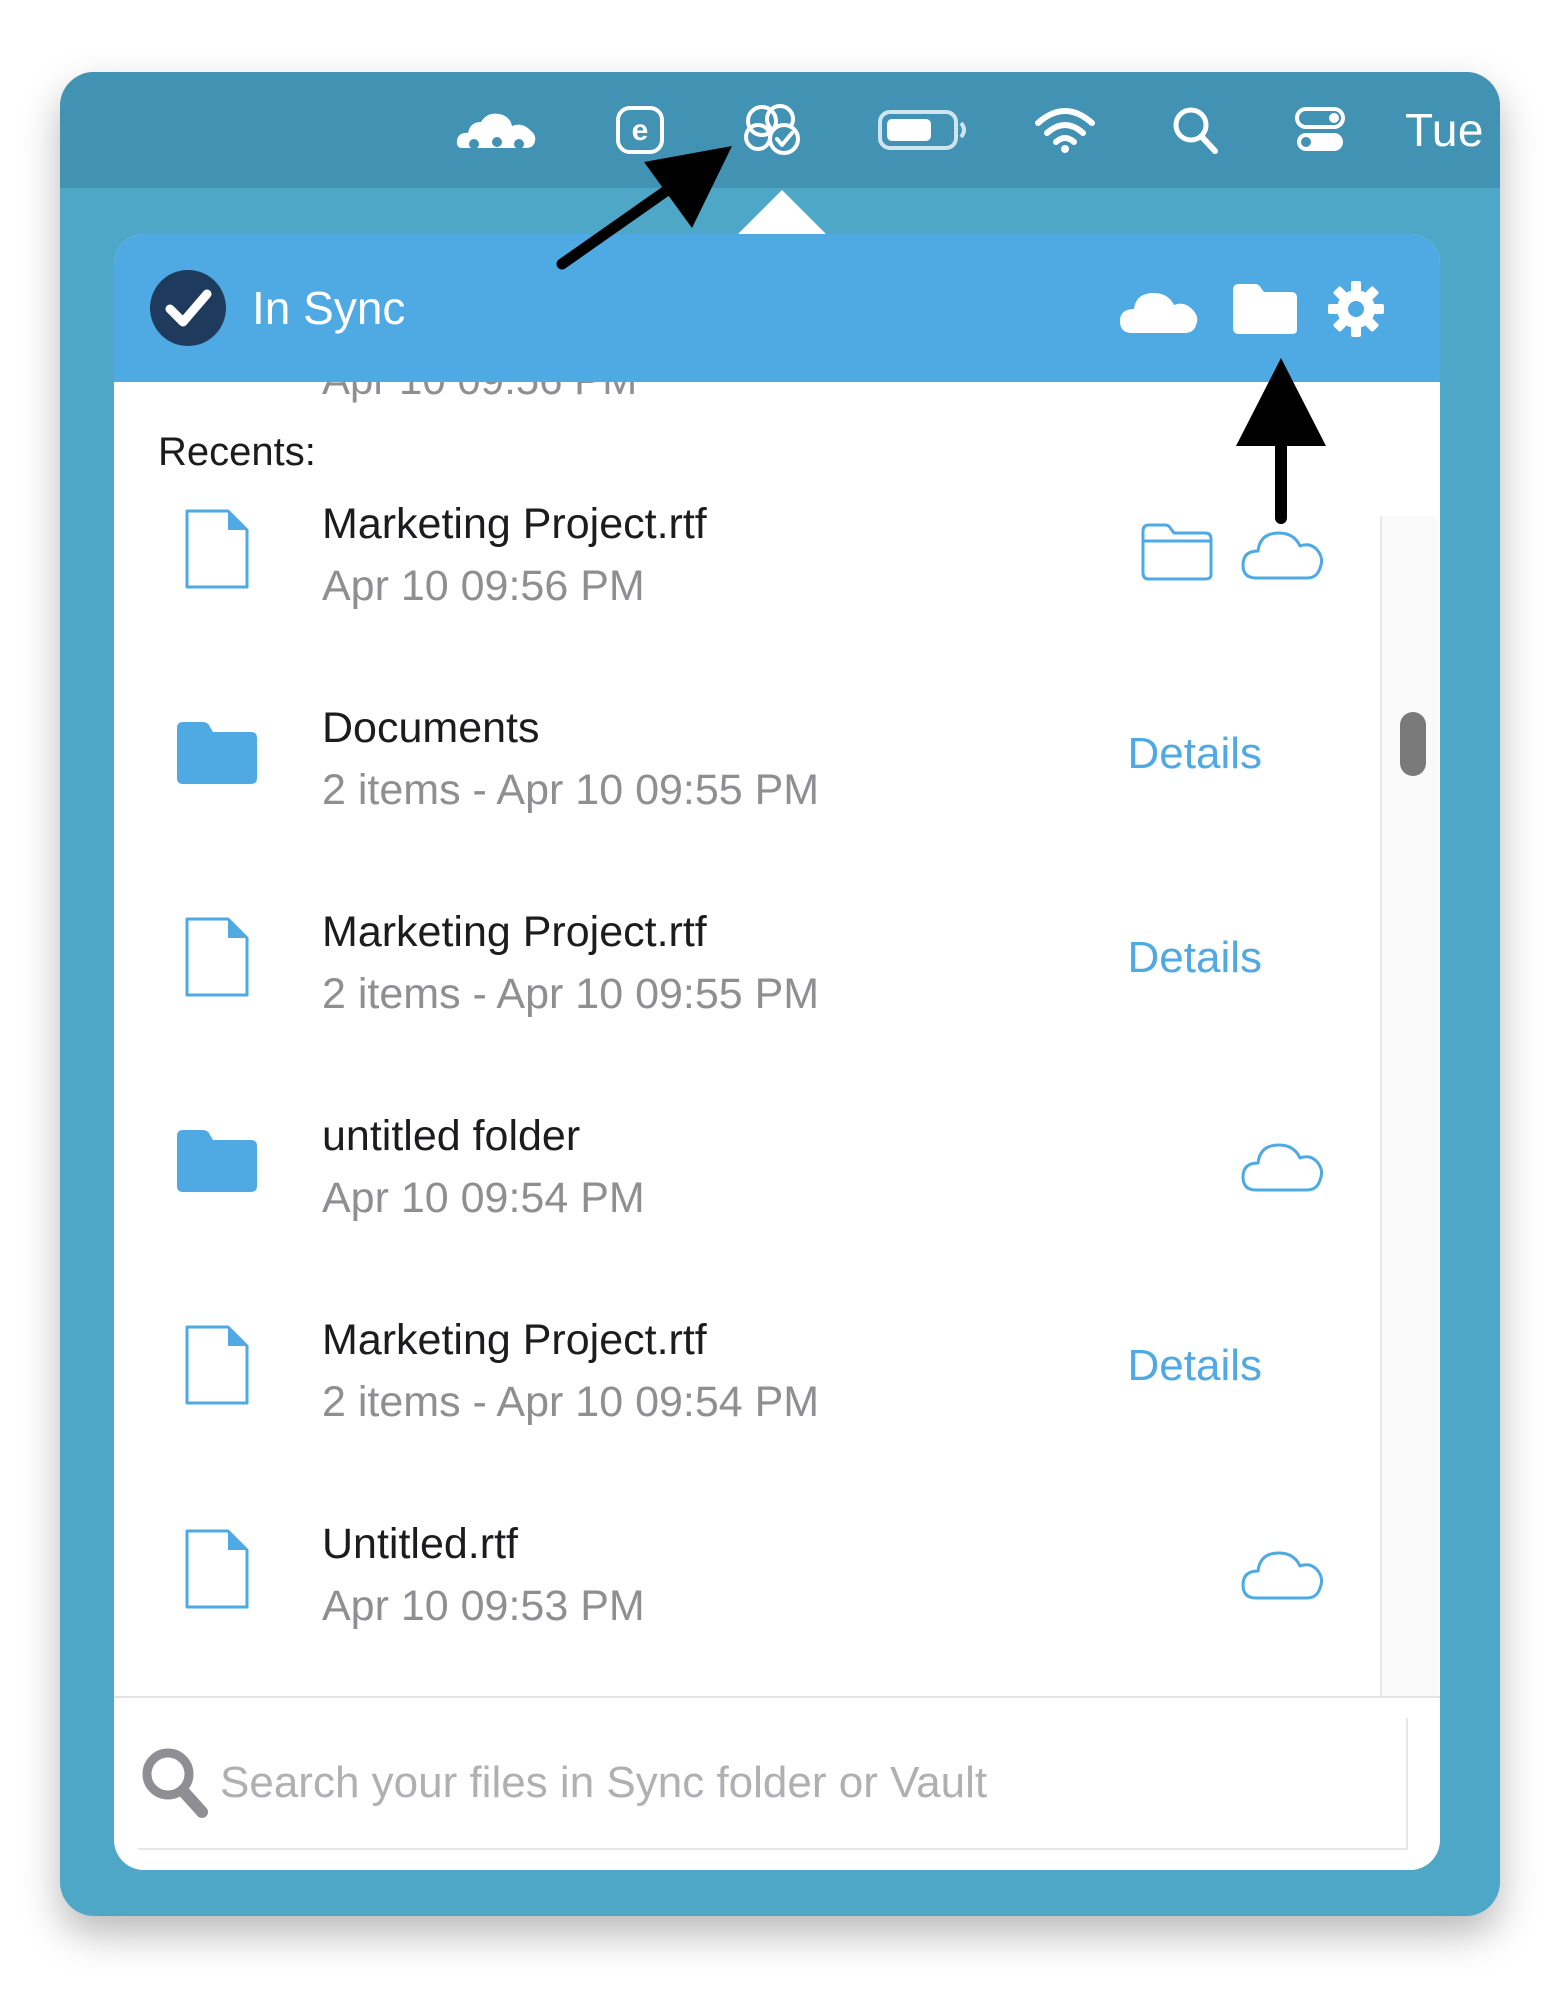  What do you see at coordinates (744, 1608) in the screenshot?
I see `list-item: Untitled.rtf Apr 10 09:53 PM` at bounding box center [744, 1608].